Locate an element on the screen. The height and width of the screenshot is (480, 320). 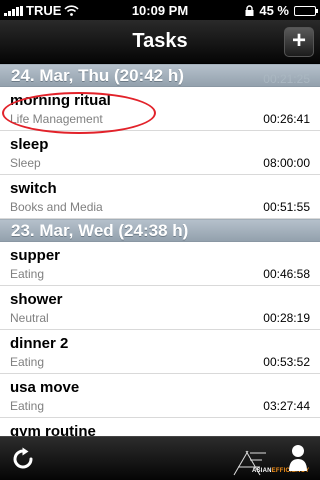
task-name: dinner 2 is located at coordinates (39, 343).